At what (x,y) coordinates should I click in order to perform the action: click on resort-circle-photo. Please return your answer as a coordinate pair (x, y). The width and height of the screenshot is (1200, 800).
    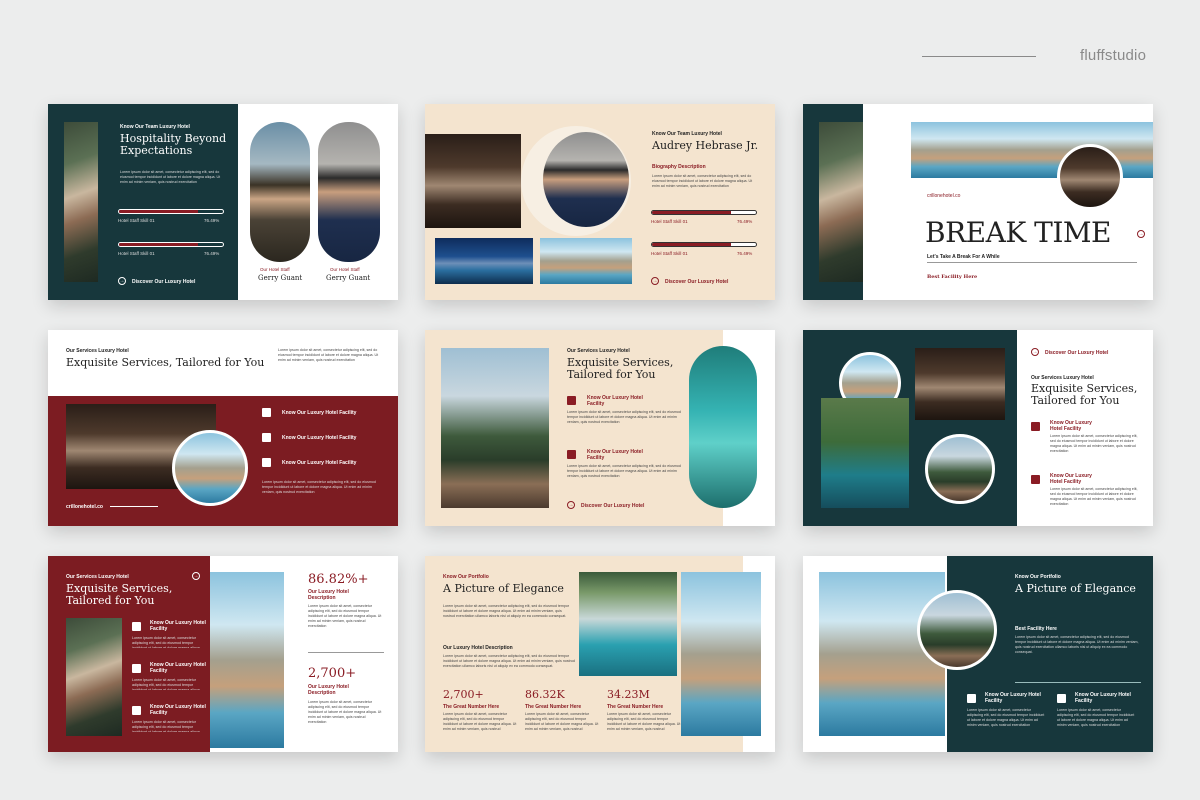
    Looking at the image, I should click on (960, 469).